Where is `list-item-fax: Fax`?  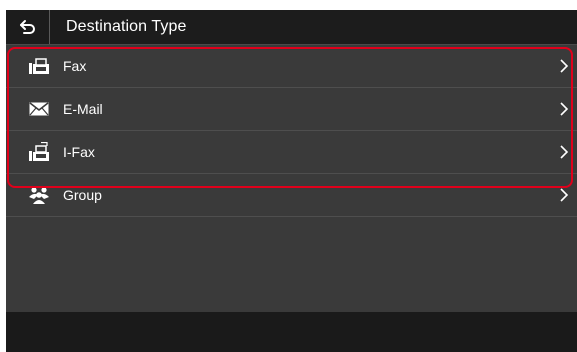
list-item-fax: Fax is located at coordinates (291, 66).